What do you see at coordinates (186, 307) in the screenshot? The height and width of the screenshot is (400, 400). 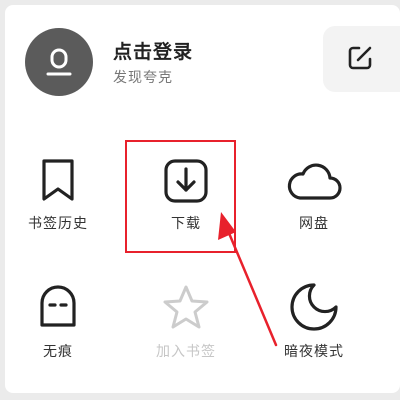 I see `star-icon` at bounding box center [186, 307].